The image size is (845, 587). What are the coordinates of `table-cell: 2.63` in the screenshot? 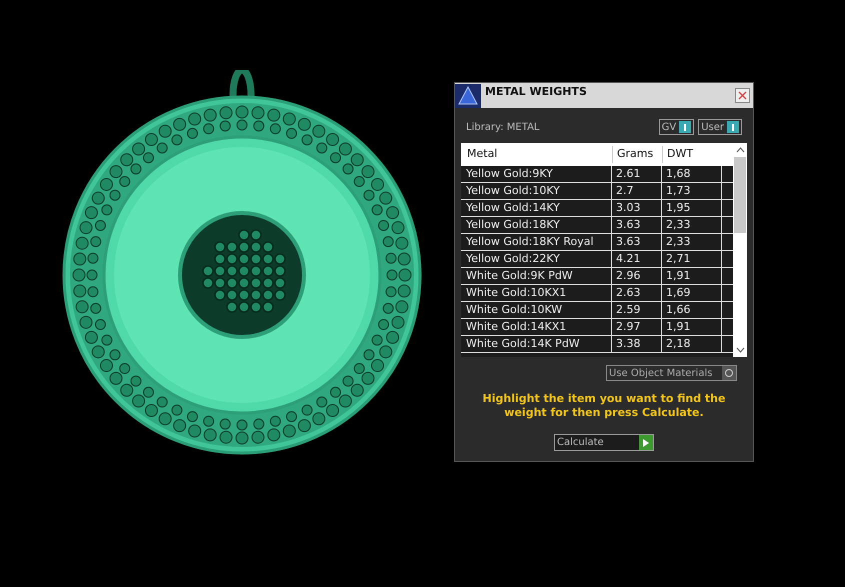 It's located at (637, 293).